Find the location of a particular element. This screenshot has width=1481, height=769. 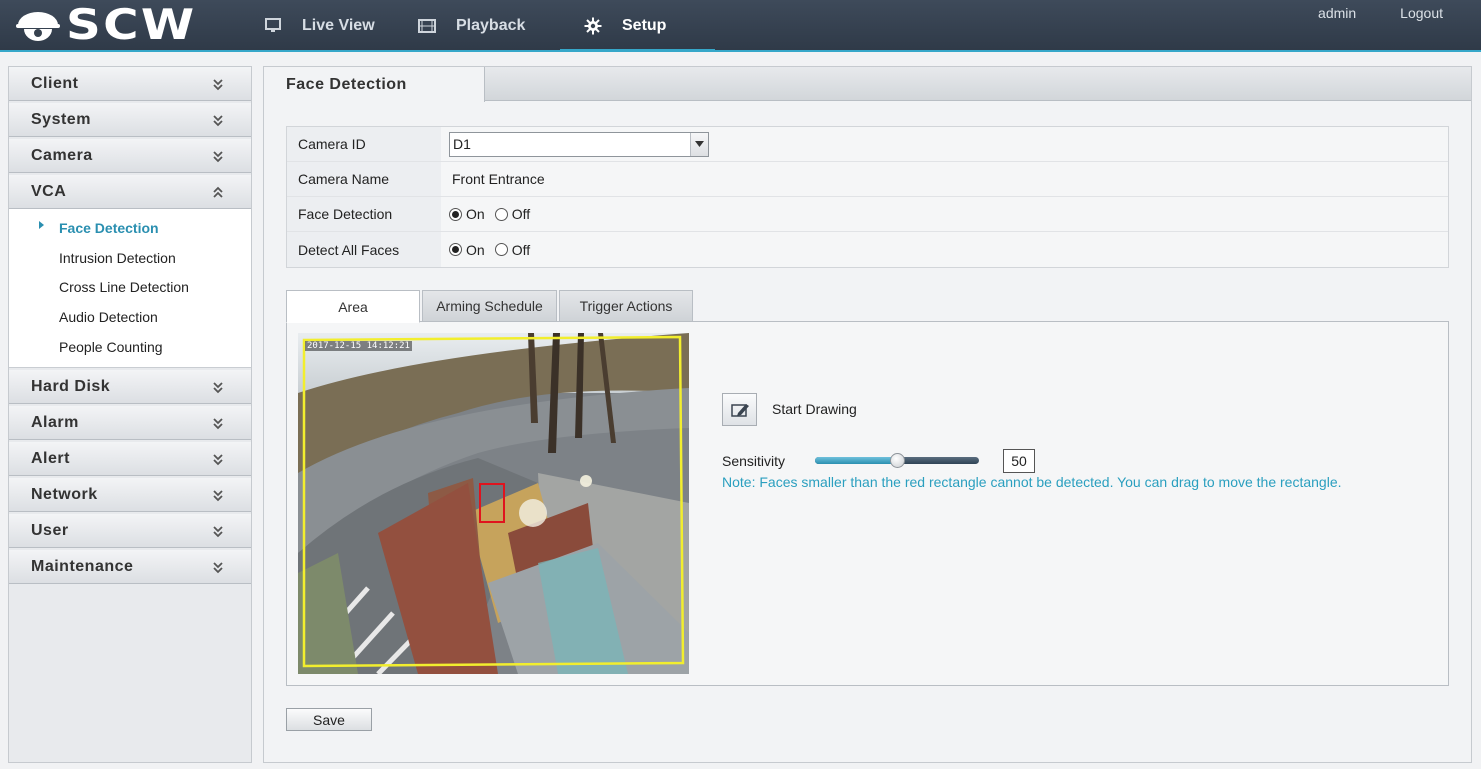

sidebar-section-alarm: Alarm is located at coordinates (130, 423).